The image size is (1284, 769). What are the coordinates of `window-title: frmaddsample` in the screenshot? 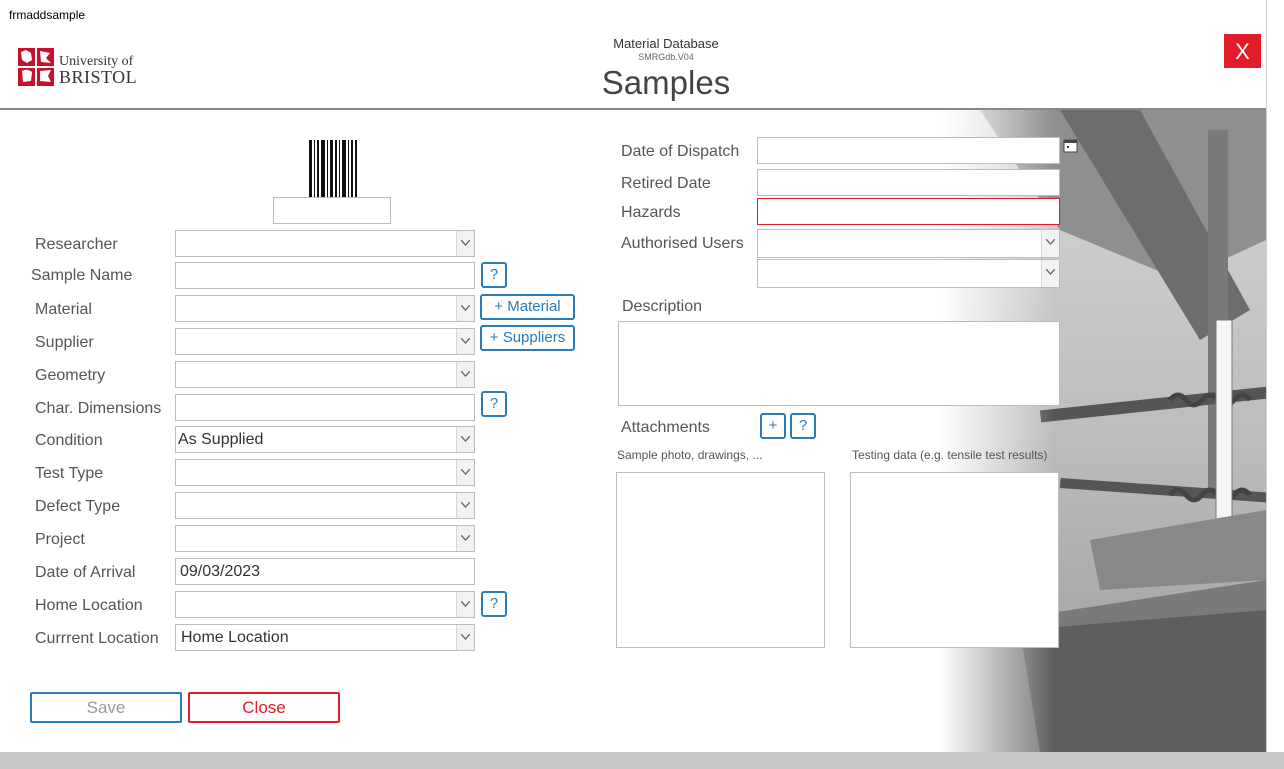 It's located at (47, 15).